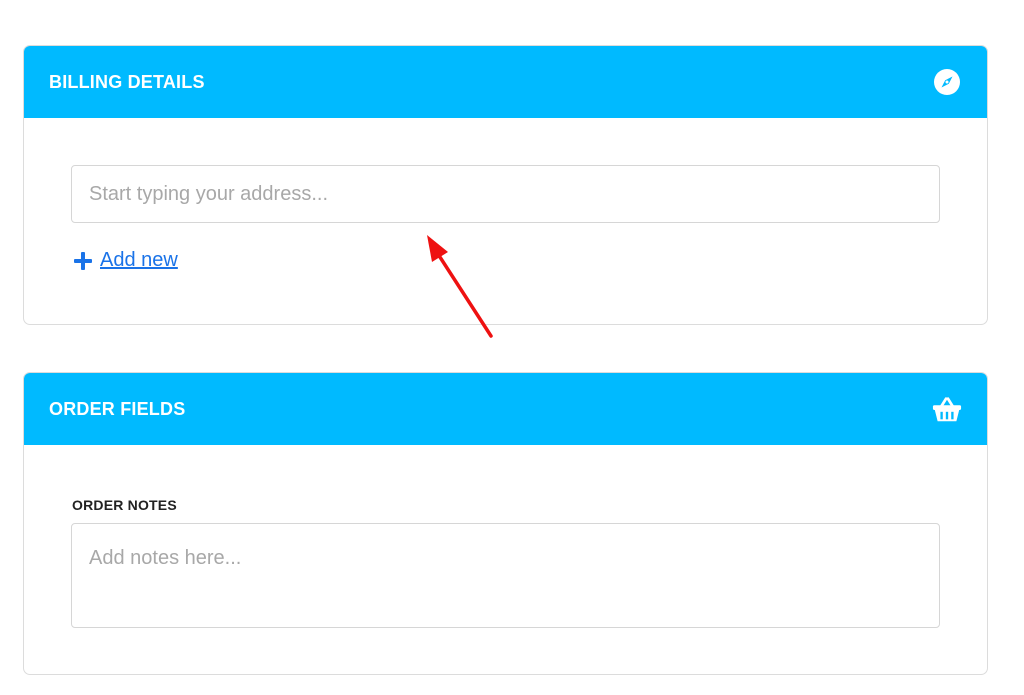 Image resolution: width=1024 pixels, height=695 pixels. I want to click on order-fields-header: ORDER FIELDS, so click(505, 409).